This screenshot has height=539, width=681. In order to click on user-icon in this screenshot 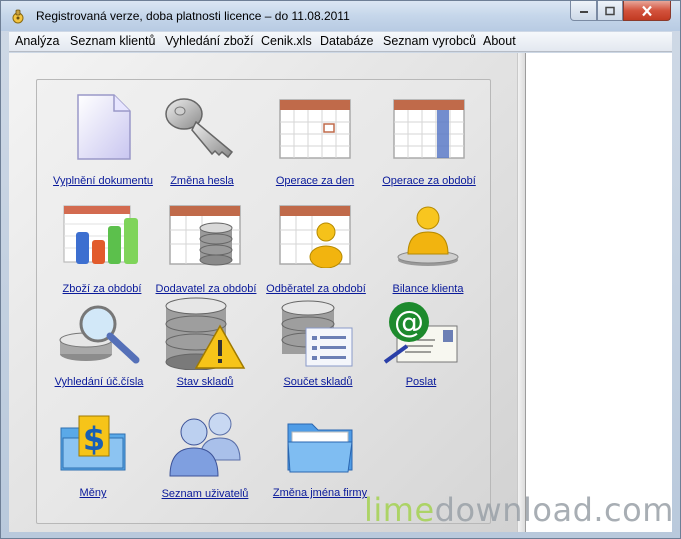, I will do `click(428, 236)`.